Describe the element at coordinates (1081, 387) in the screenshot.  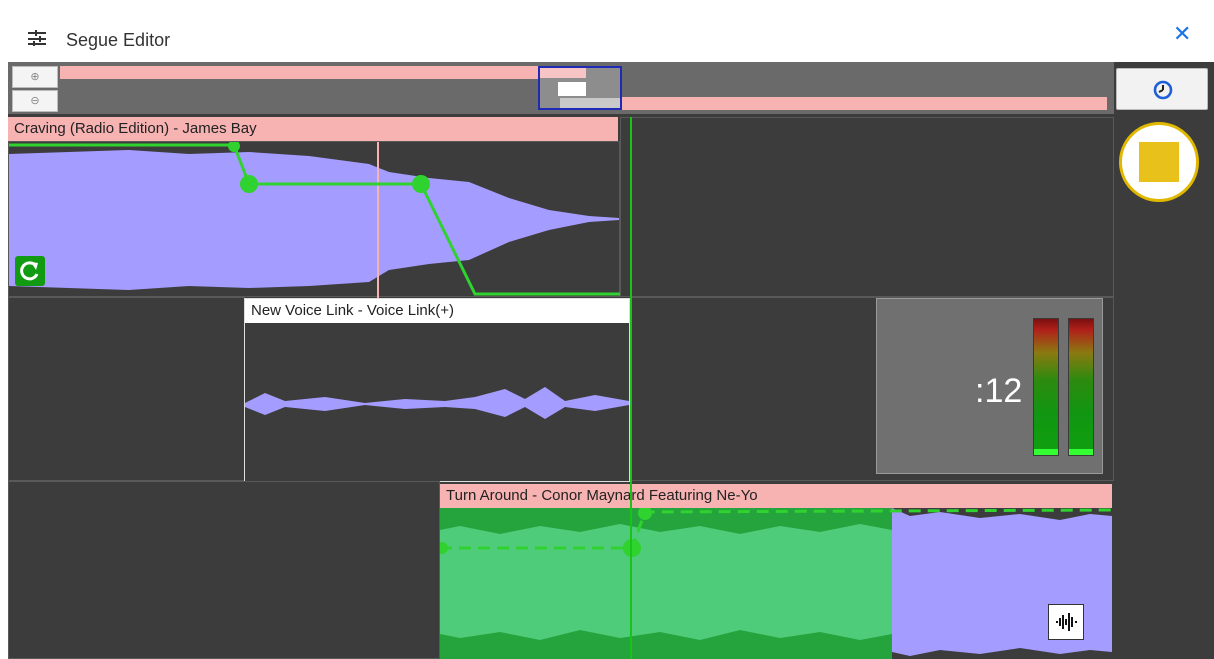
I see `right-level-meter` at that location.